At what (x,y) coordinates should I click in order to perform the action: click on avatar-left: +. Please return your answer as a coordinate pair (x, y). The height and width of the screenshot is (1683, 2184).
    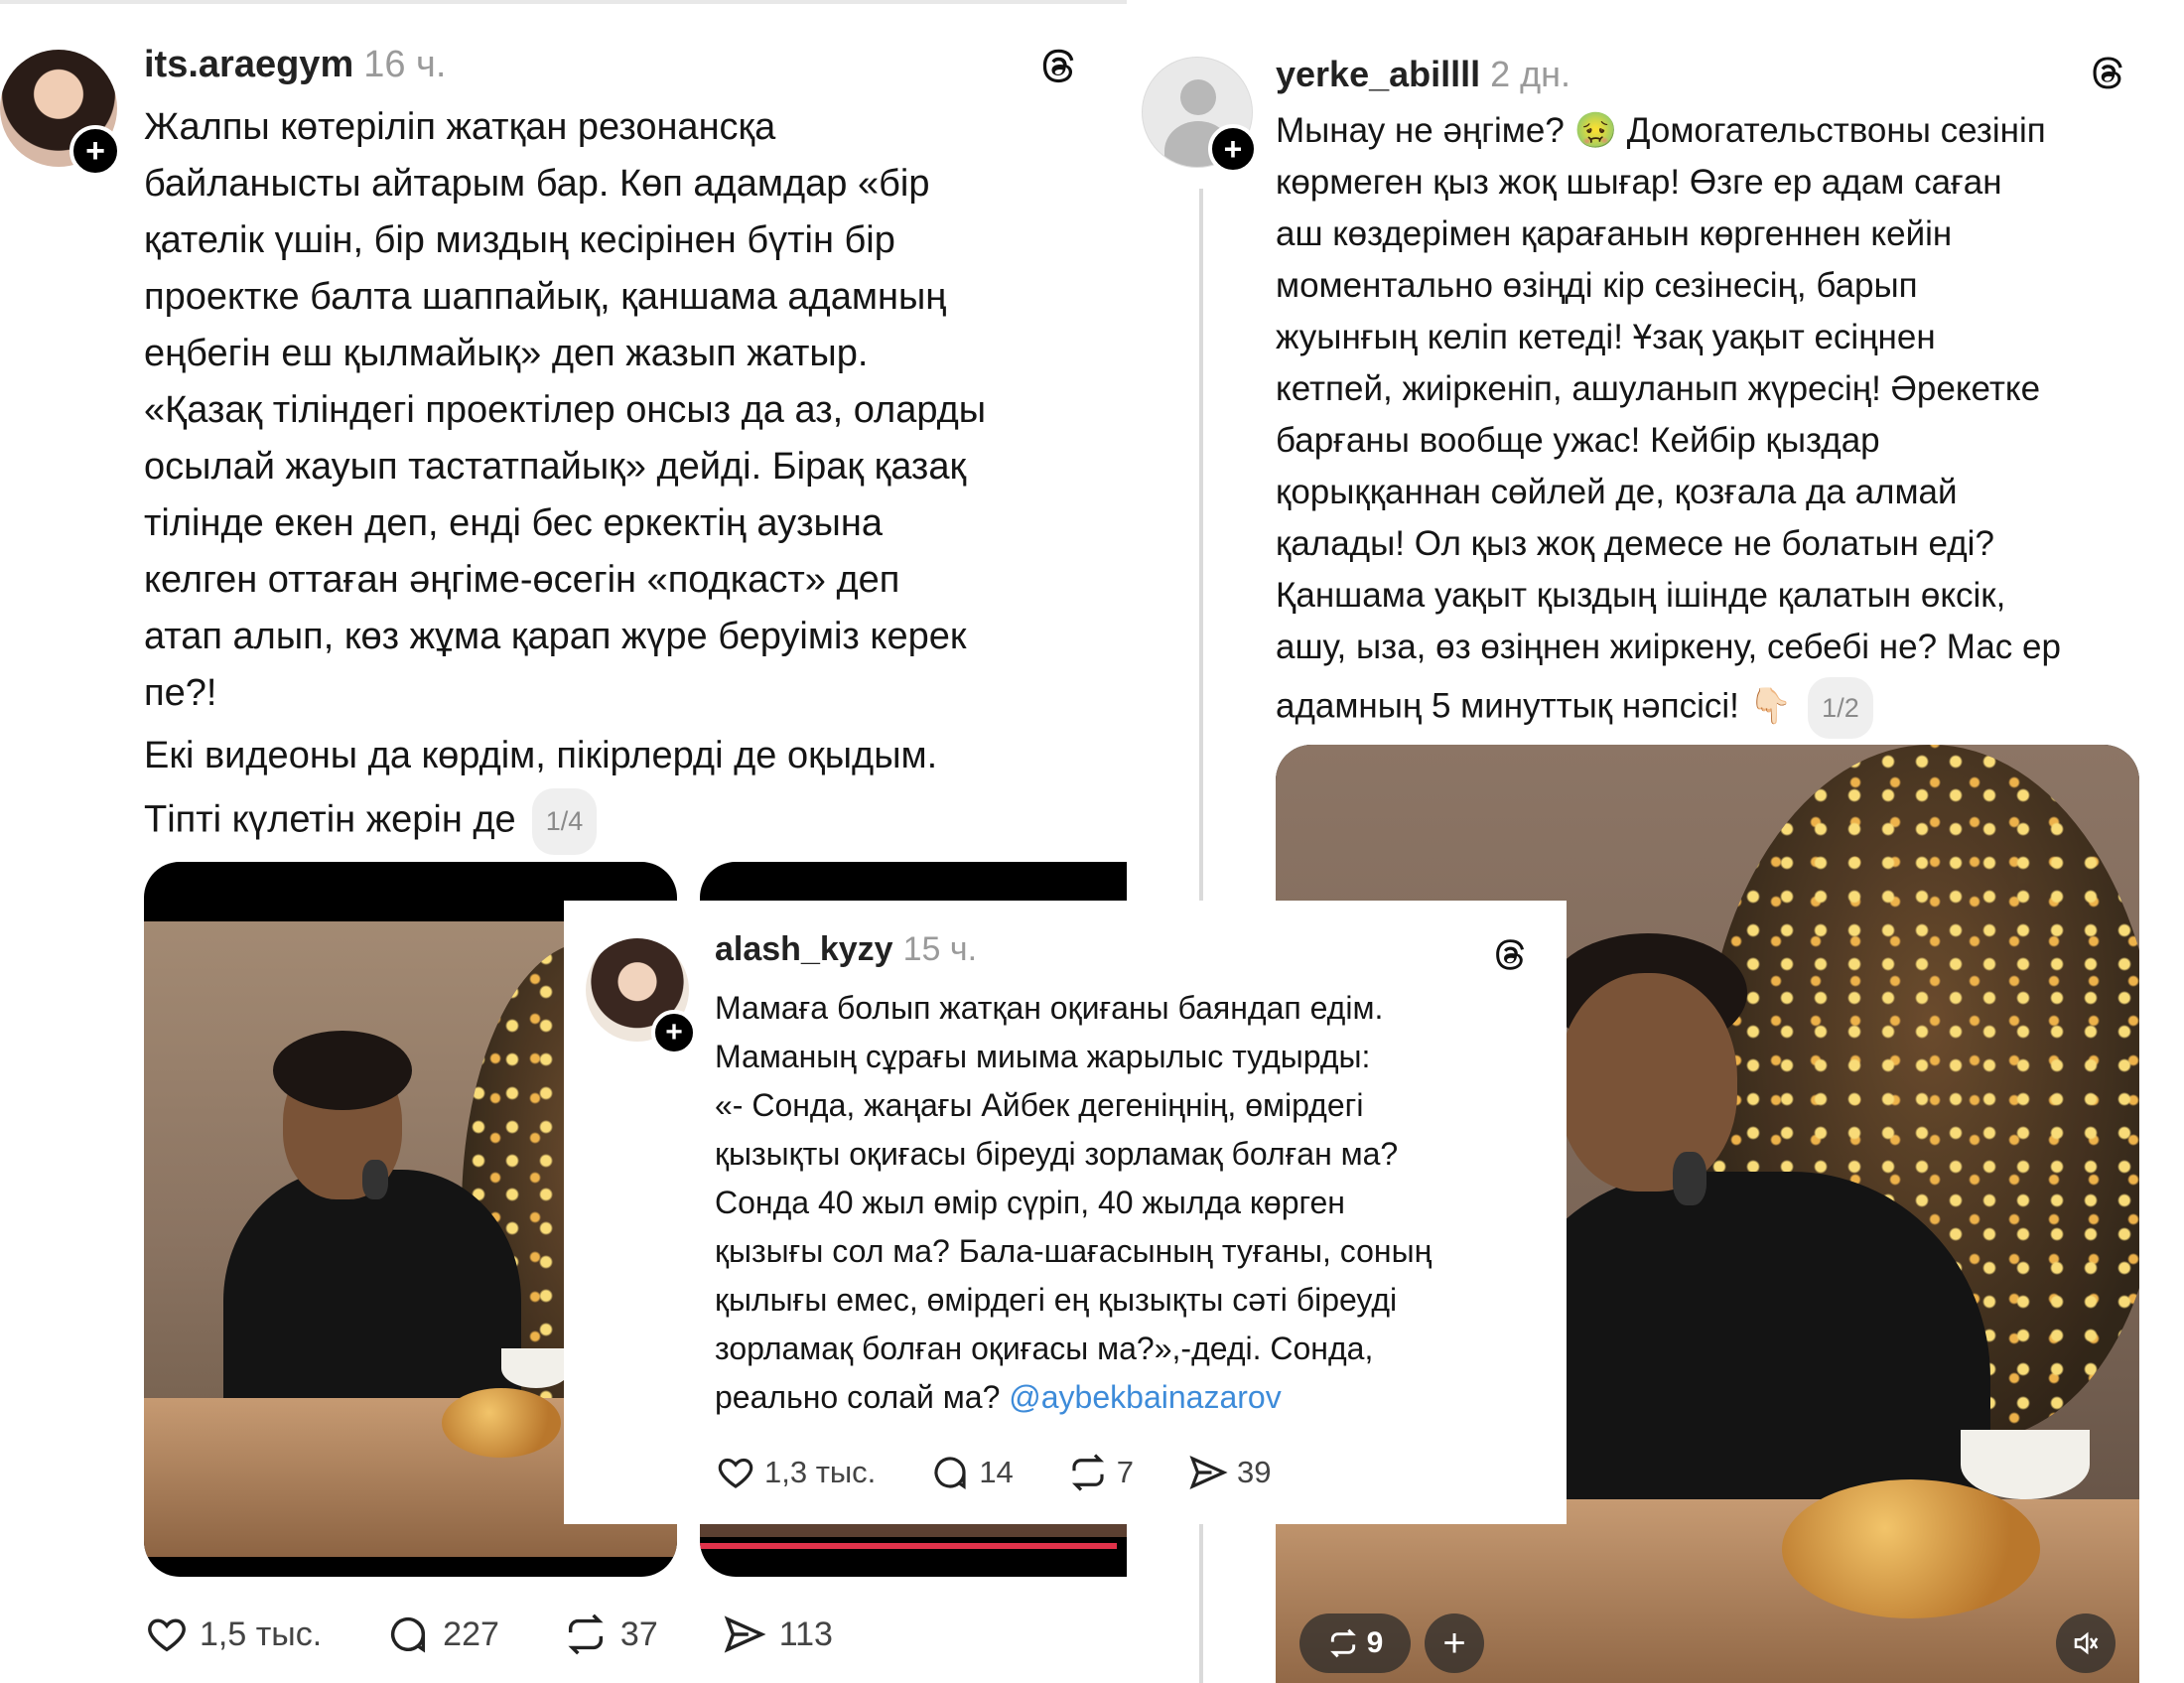
    Looking at the image, I should click on (60, 113).